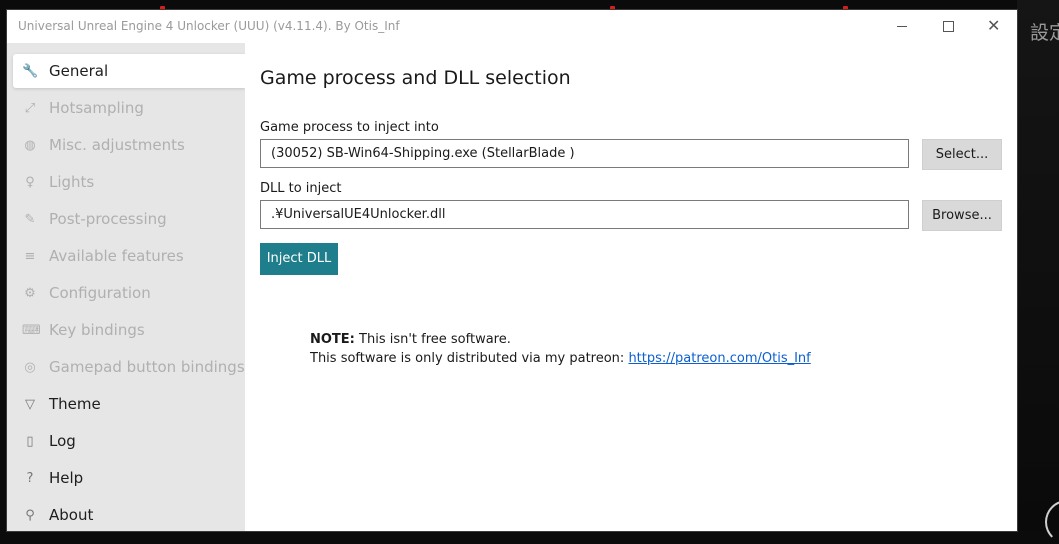 This screenshot has height=544, width=1059. What do you see at coordinates (30, 256) in the screenshot?
I see `list-icon: ≡` at bounding box center [30, 256].